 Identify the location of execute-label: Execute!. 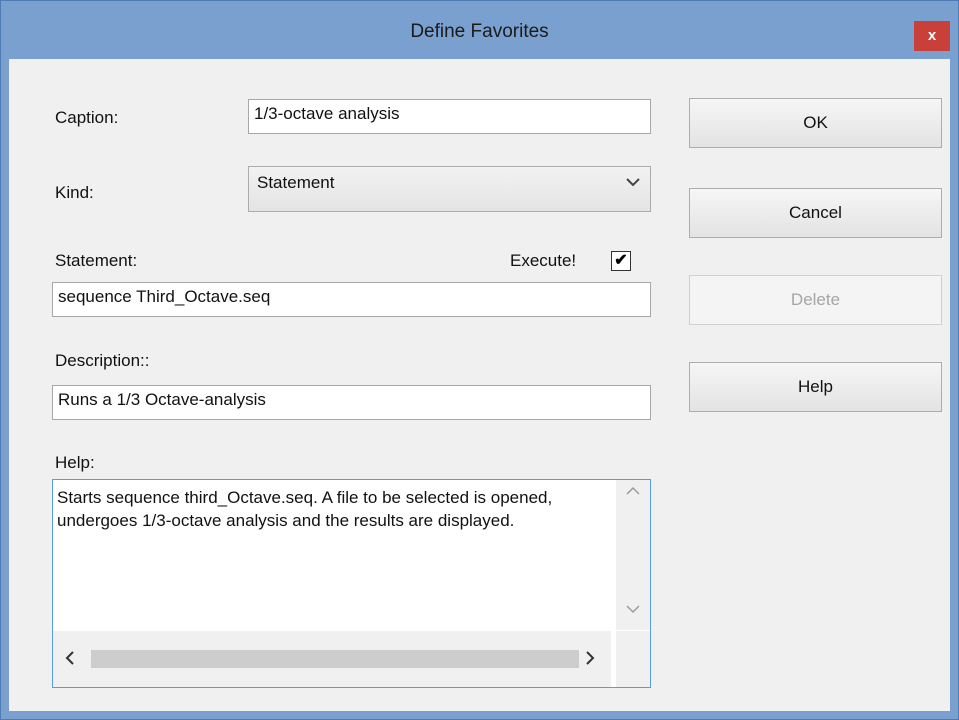
(543, 260).